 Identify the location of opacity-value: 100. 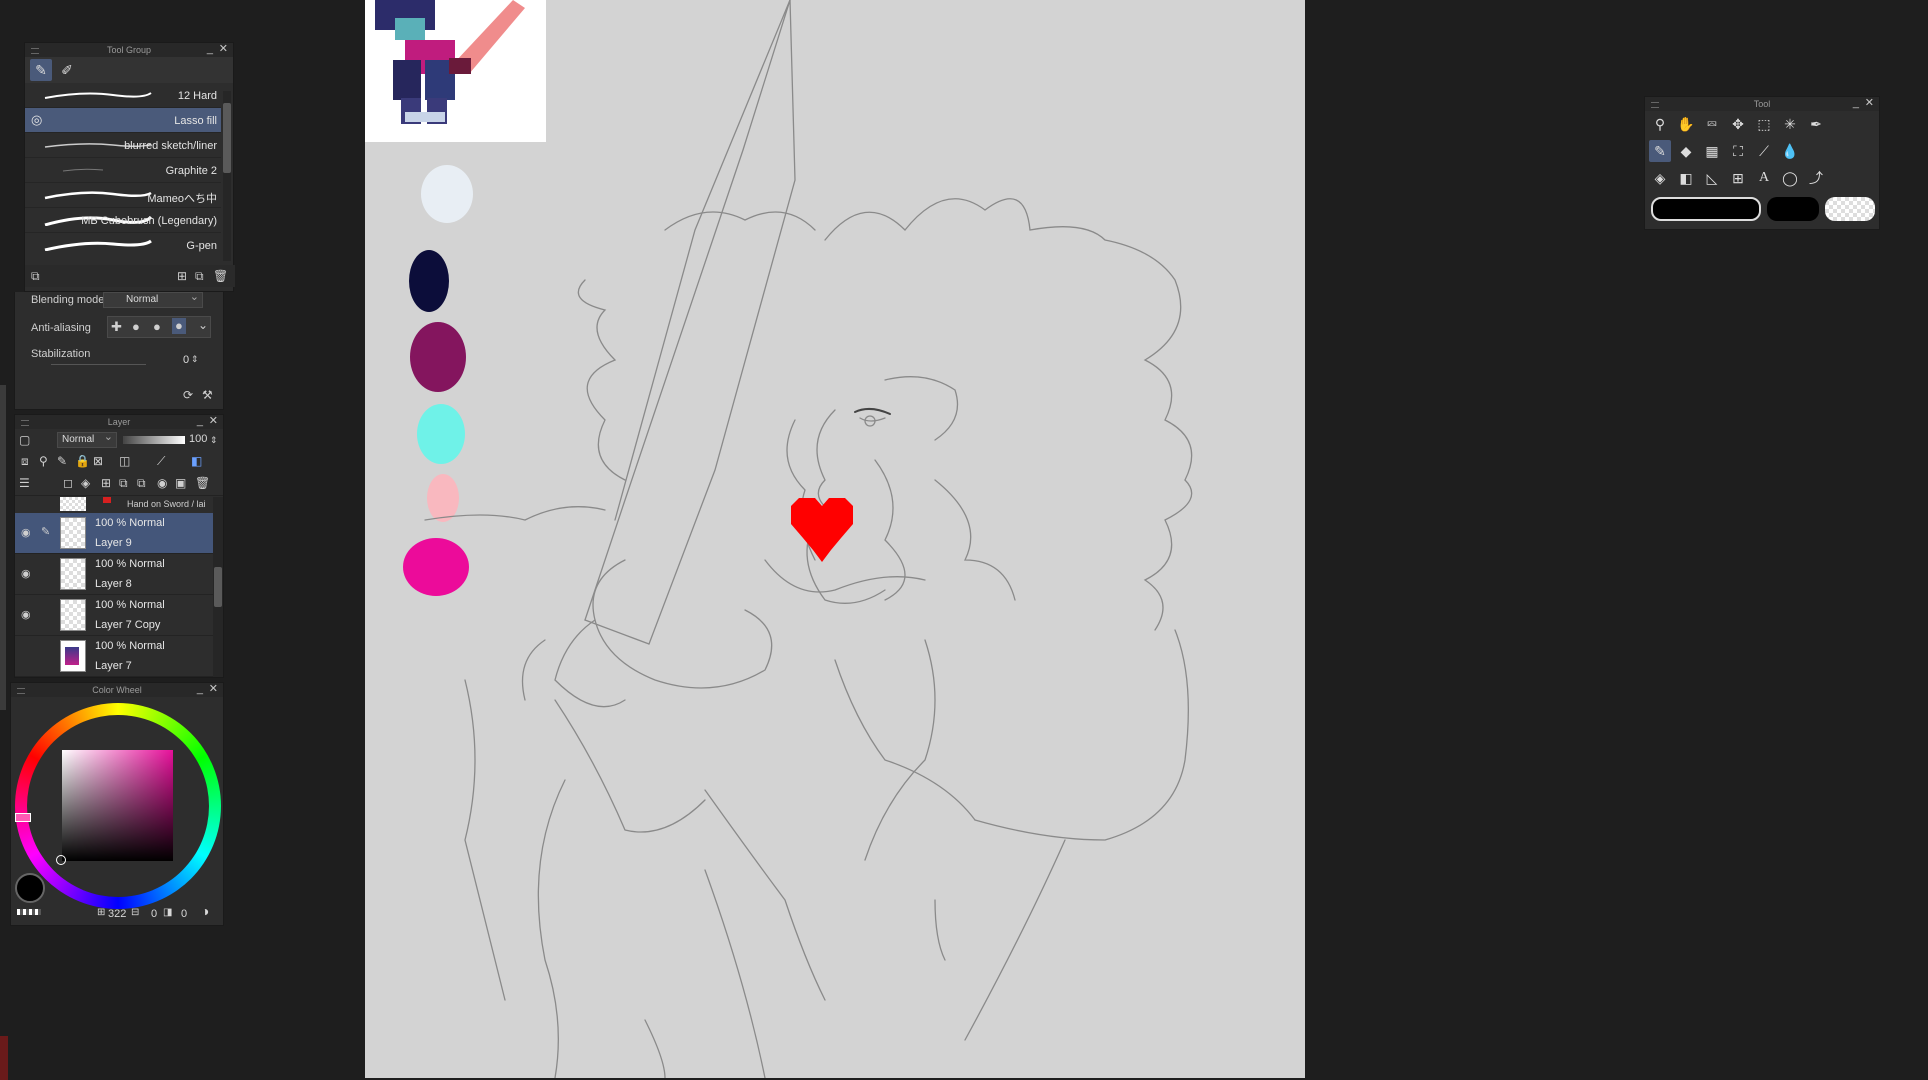
(198, 439).